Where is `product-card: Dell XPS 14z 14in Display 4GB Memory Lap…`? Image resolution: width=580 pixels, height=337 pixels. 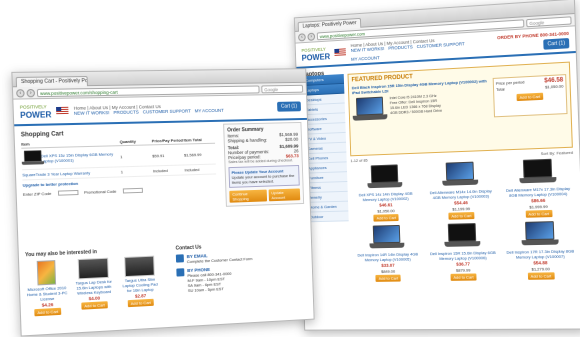
product-card: Dell XPS 14z 14in Display 4GB Memory Lap… is located at coordinates (386, 193).